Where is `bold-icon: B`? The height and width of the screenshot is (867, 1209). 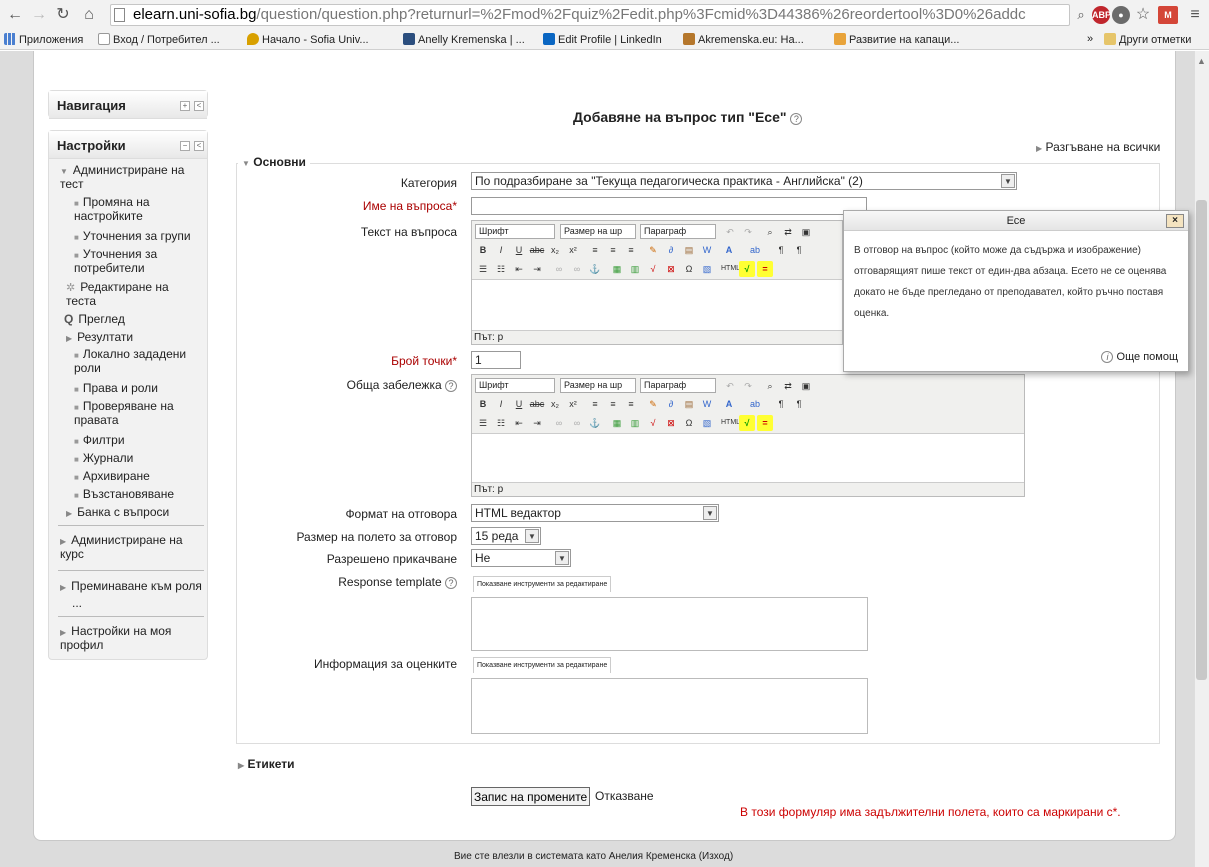 bold-icon: B is located at coordinates (483, 404).